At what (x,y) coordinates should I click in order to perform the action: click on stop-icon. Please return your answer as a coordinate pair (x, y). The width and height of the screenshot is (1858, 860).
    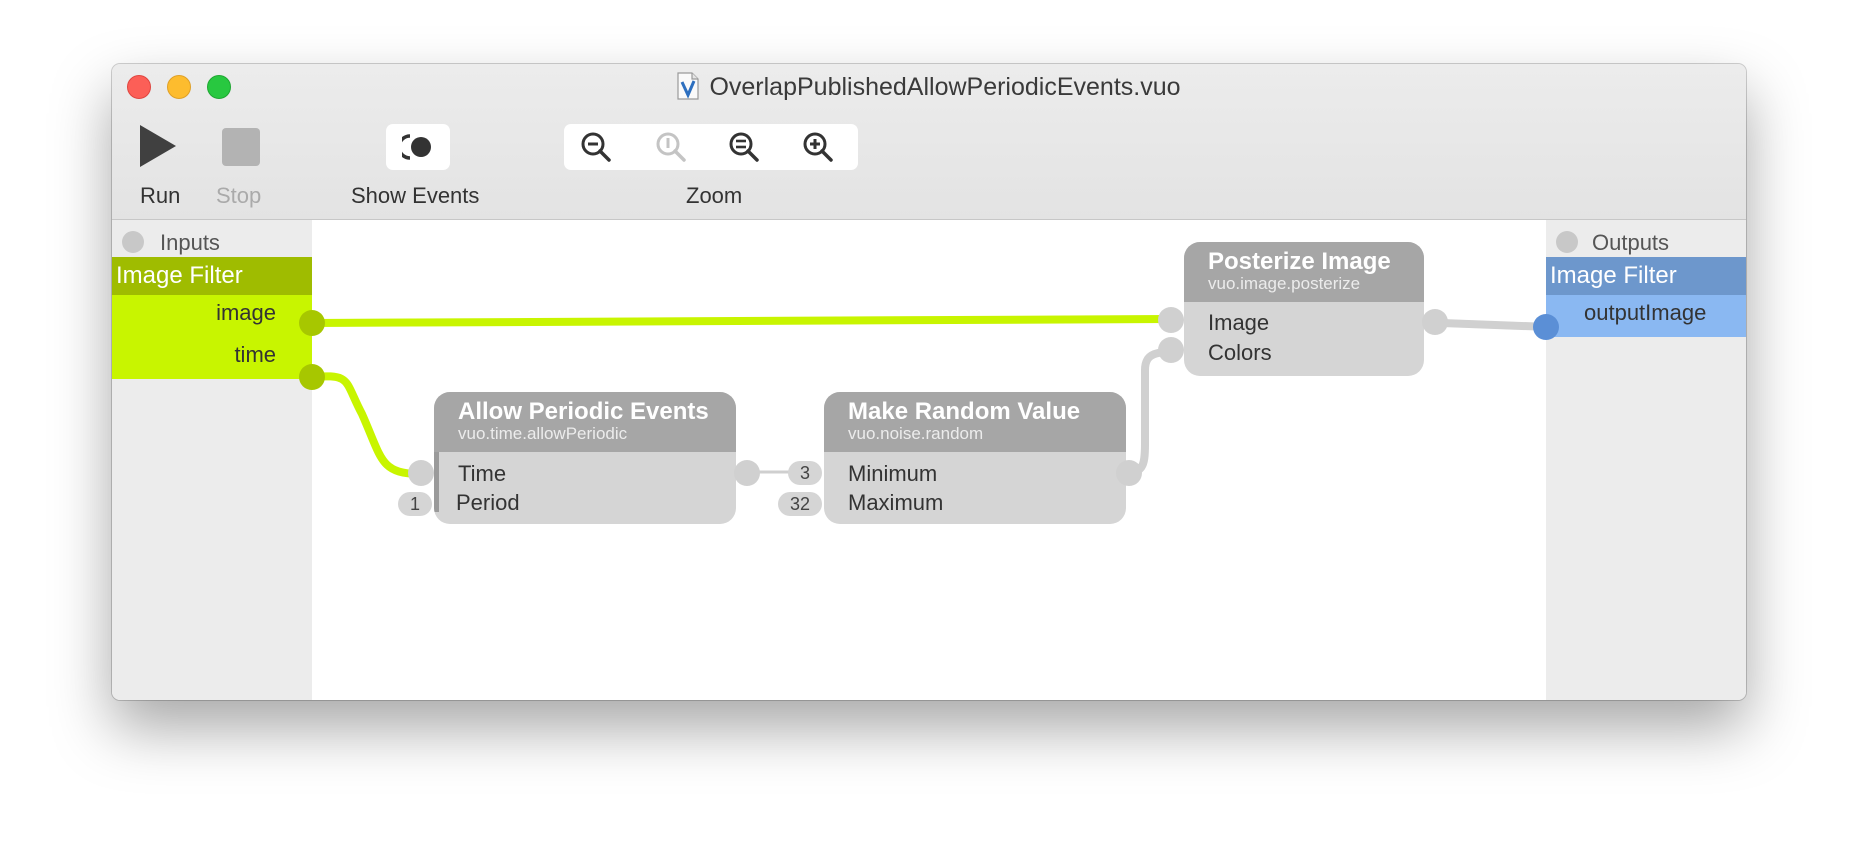
    Looking at the image, I should click on (241, 147).